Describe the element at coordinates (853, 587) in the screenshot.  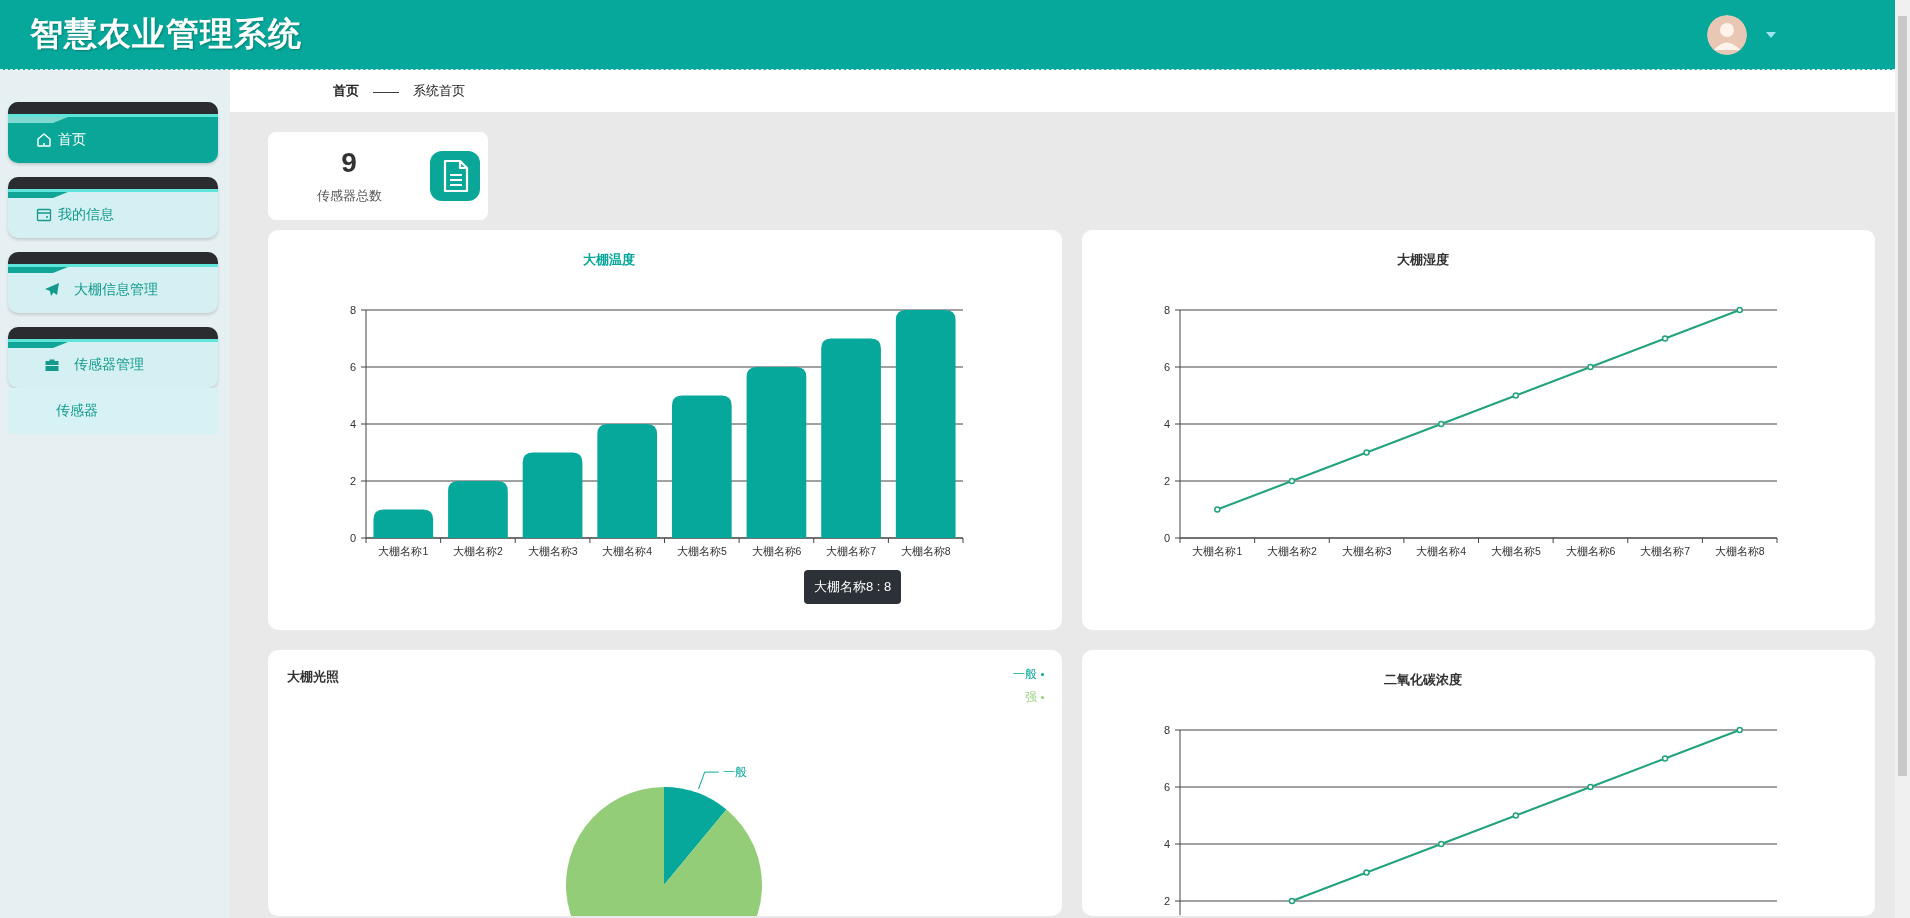
I see `tooltip: 大棚名称8 : 8` at that location.